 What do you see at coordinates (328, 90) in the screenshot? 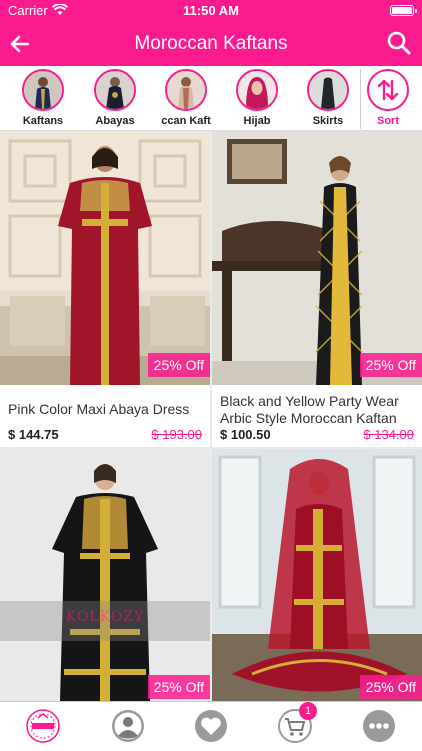
I see `skirt-thumb` at bounding box center [328, 90].